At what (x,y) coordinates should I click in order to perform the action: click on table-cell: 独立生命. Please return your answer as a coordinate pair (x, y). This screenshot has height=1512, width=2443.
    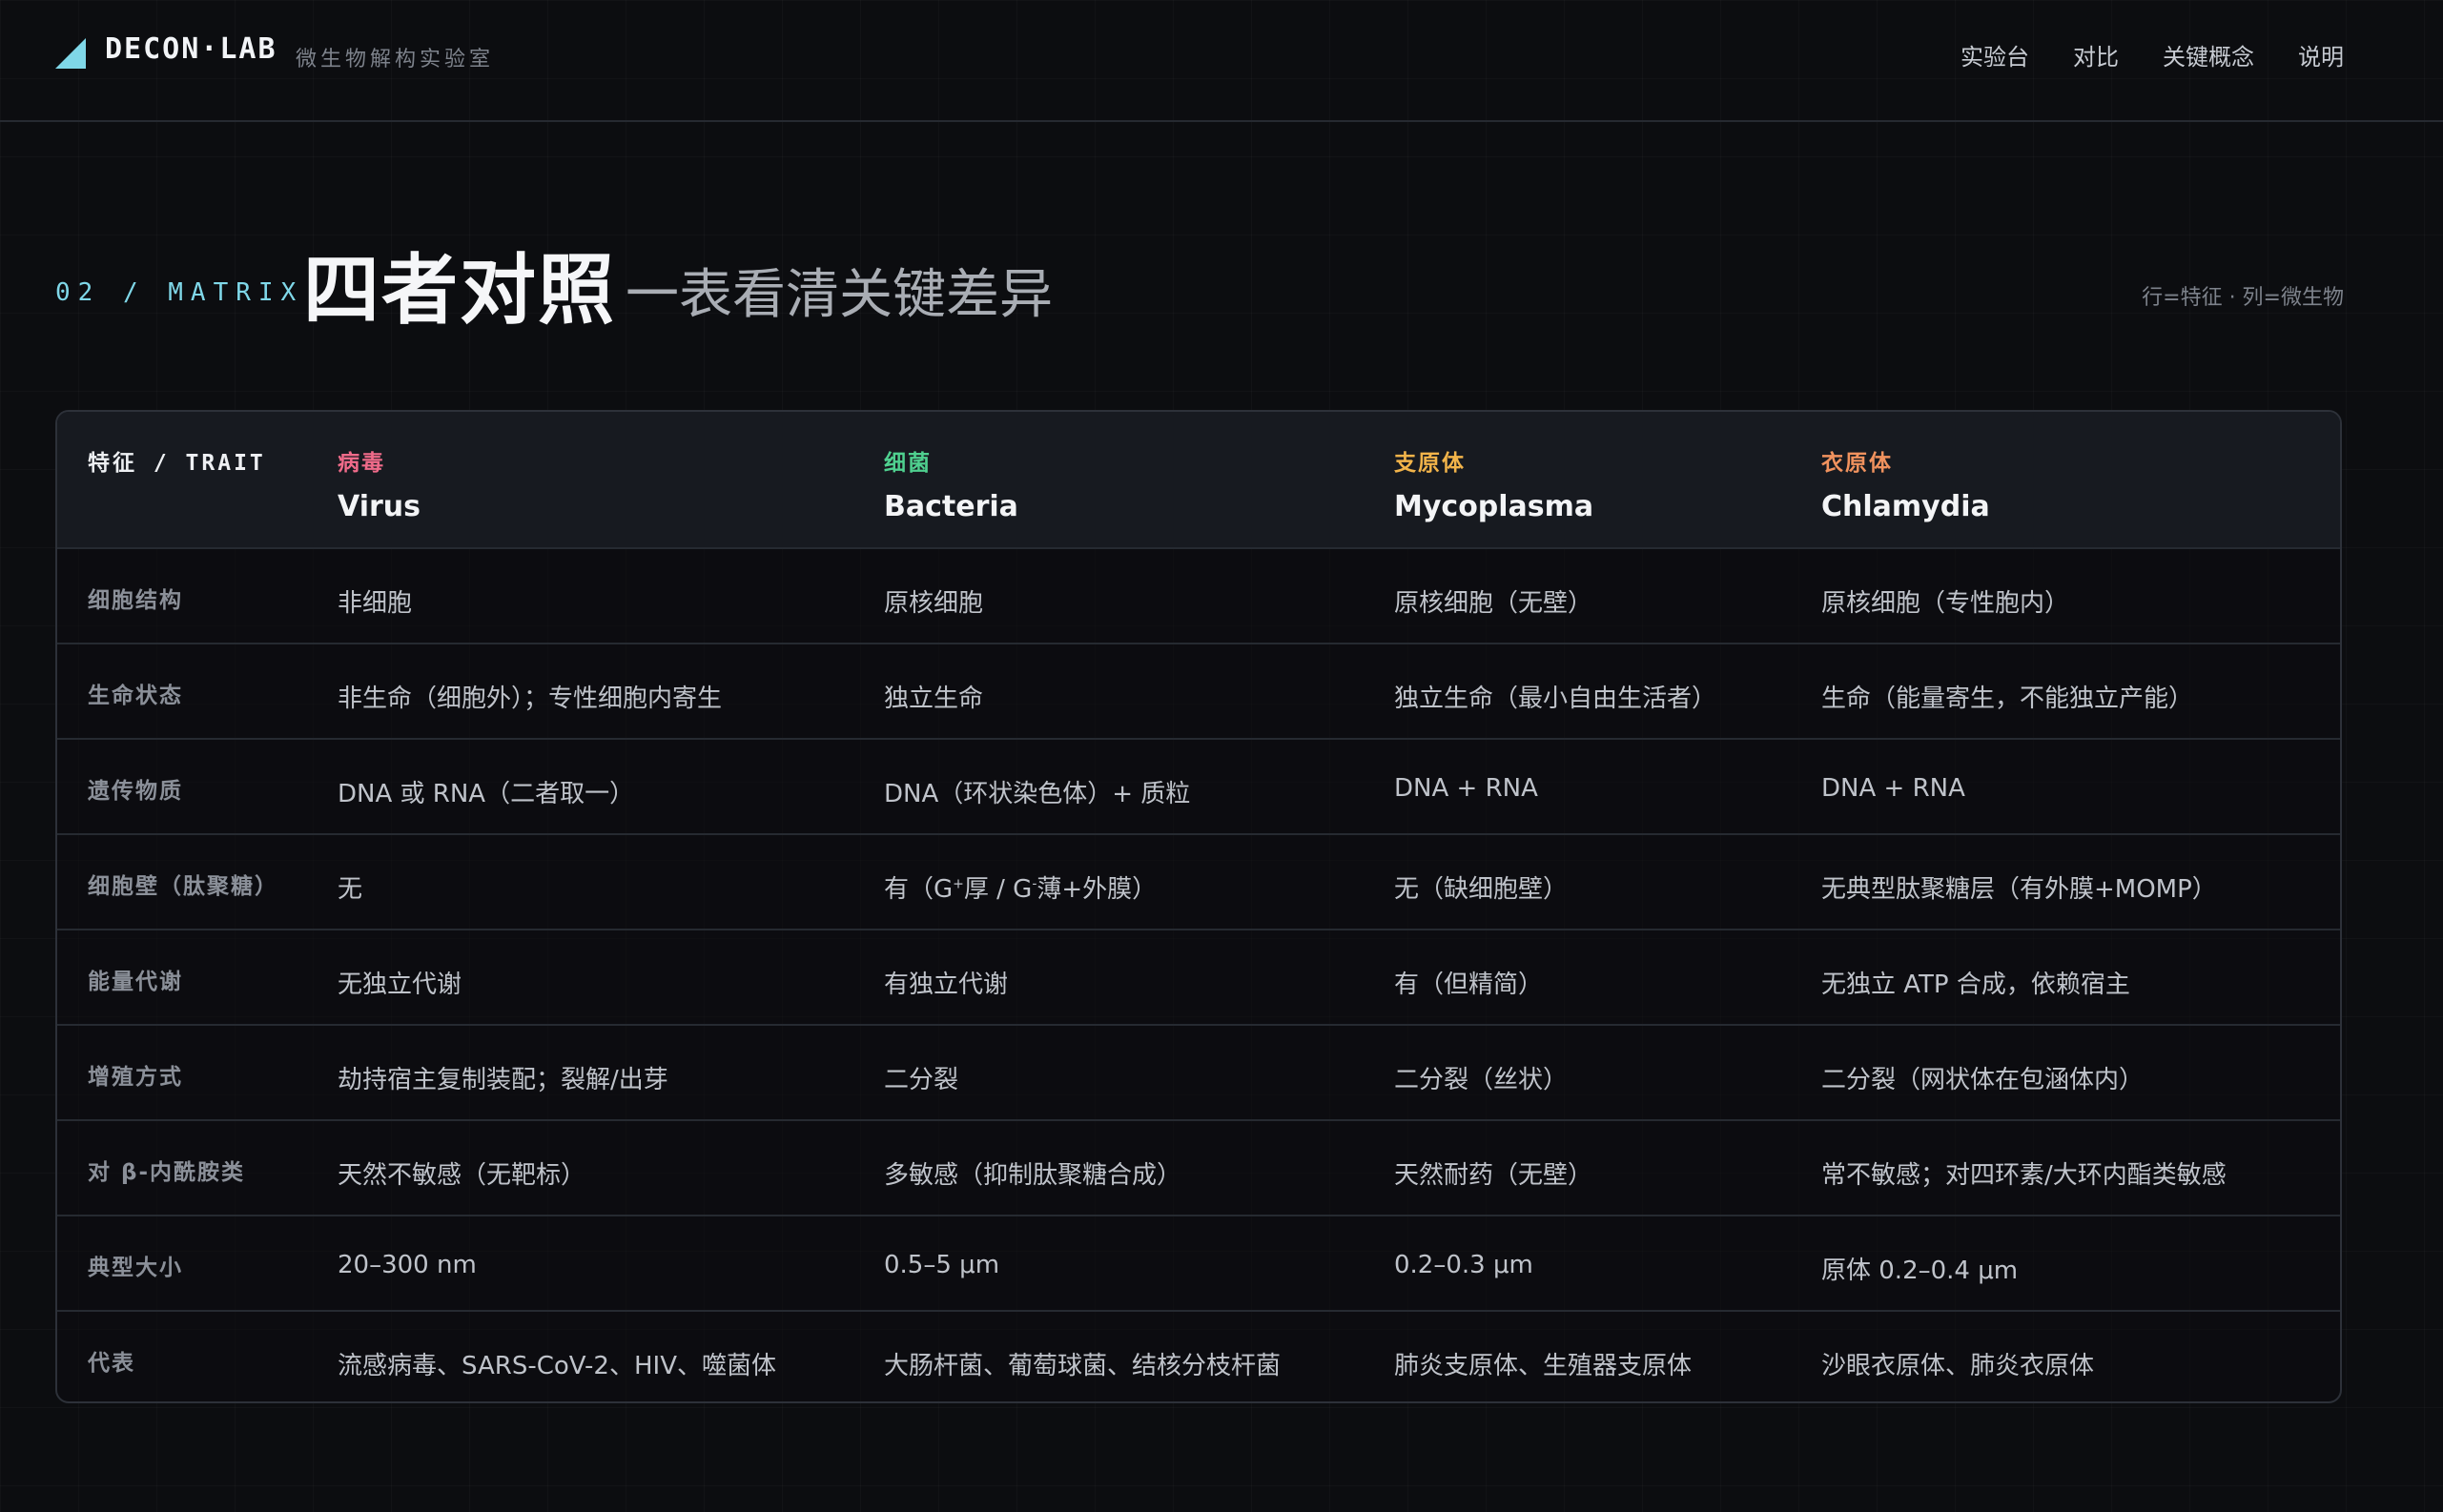
    Looking at the image, I should click on (934, 698).